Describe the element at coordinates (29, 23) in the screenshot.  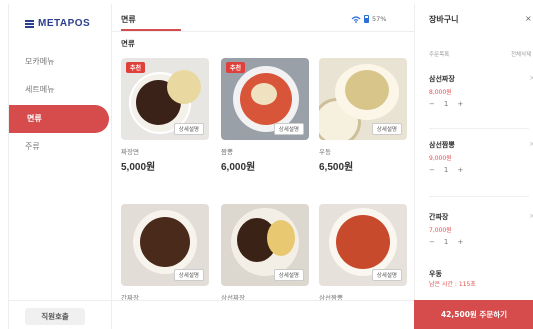
I see `menu-lines-icon` at that location.